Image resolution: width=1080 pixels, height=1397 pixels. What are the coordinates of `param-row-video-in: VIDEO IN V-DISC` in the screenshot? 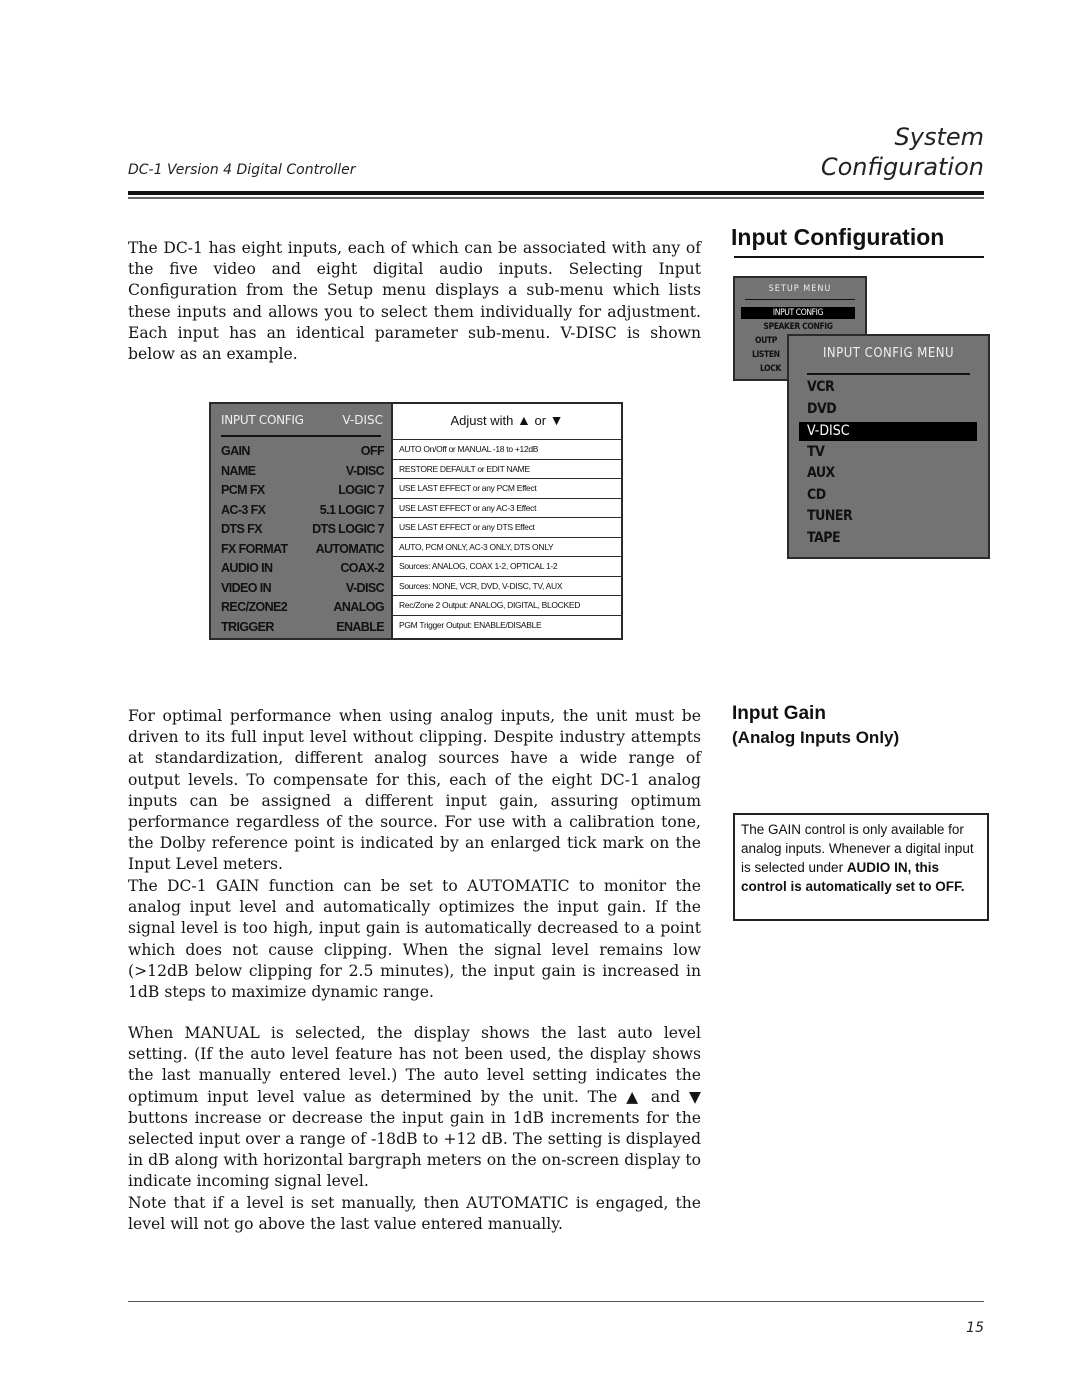 It's located at (303, 589).